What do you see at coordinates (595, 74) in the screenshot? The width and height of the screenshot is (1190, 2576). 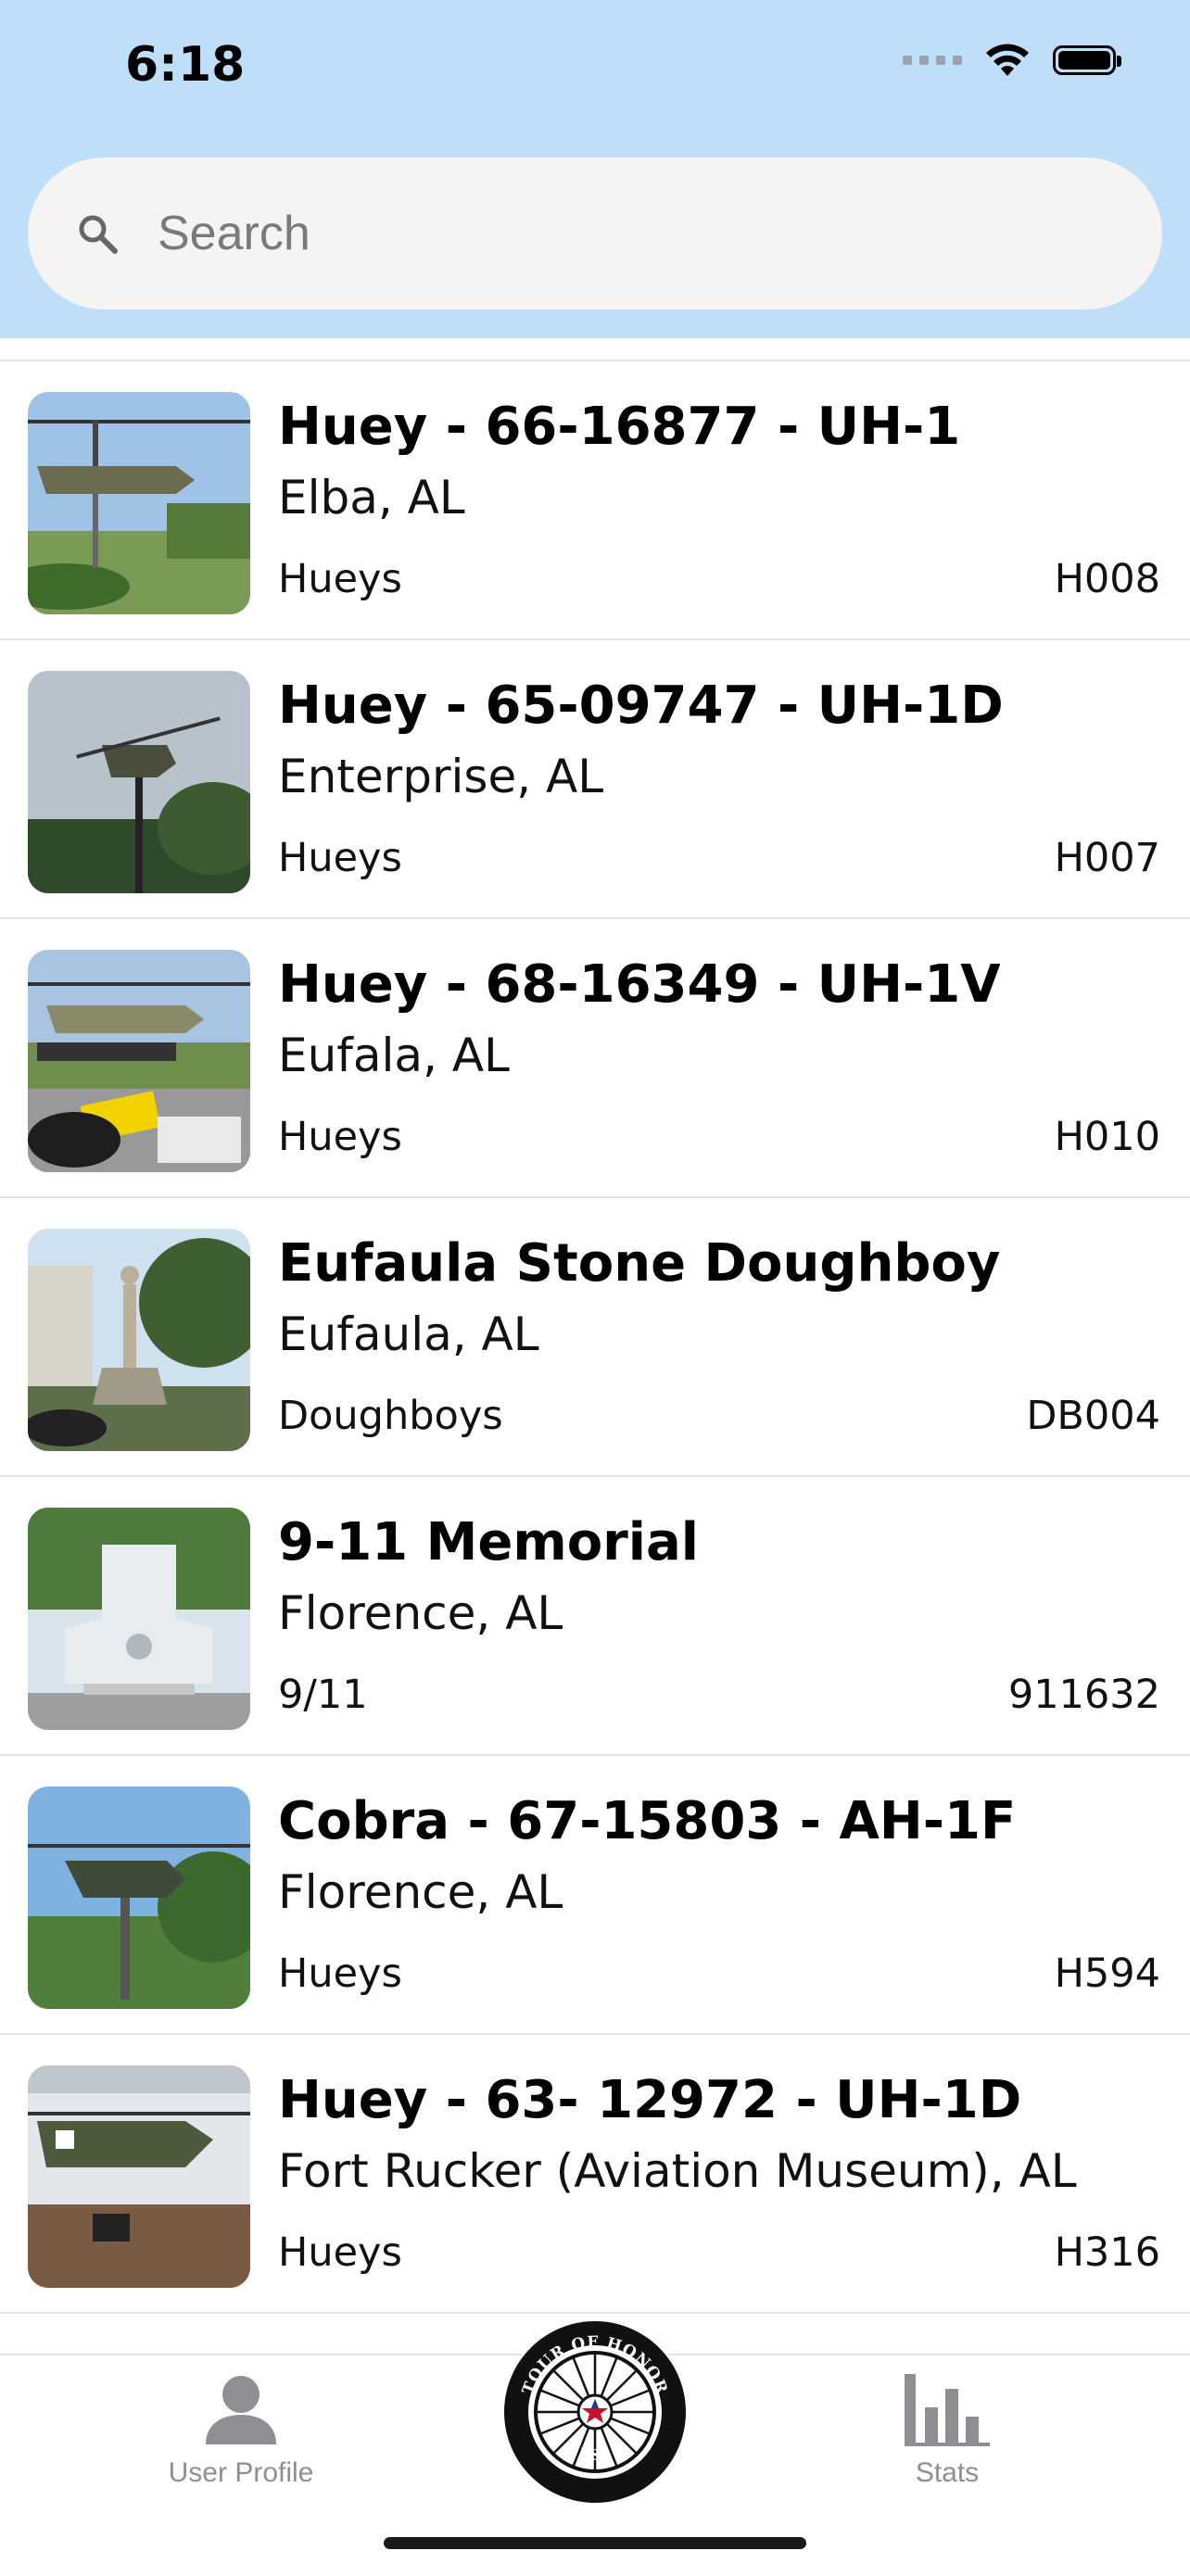 I see `status-bar: 6:18` at bounding box center [595, 74].